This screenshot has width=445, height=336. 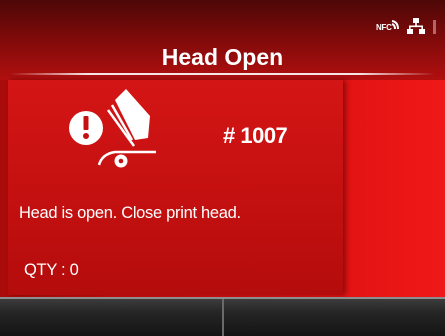 What do you see at coordinates (416, 26) in the screenshot?
I see `network-icon` at bounding box center [416, 26].